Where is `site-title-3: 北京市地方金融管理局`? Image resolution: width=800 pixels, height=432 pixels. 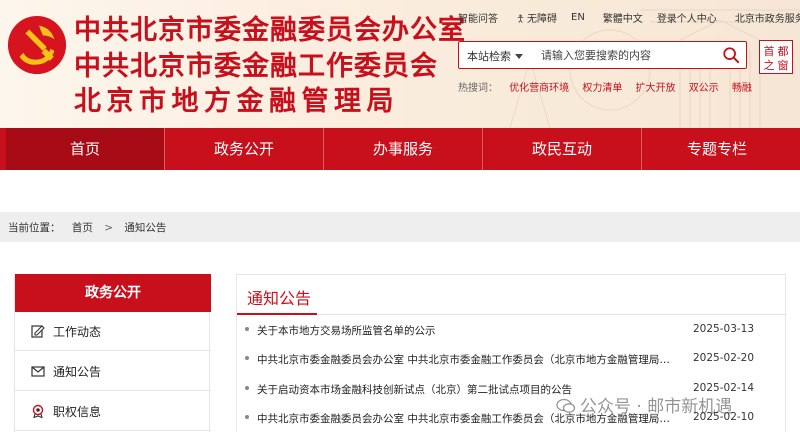 site-title-3: 北京市地方金融管理局 is located at coordinates (236, 101).